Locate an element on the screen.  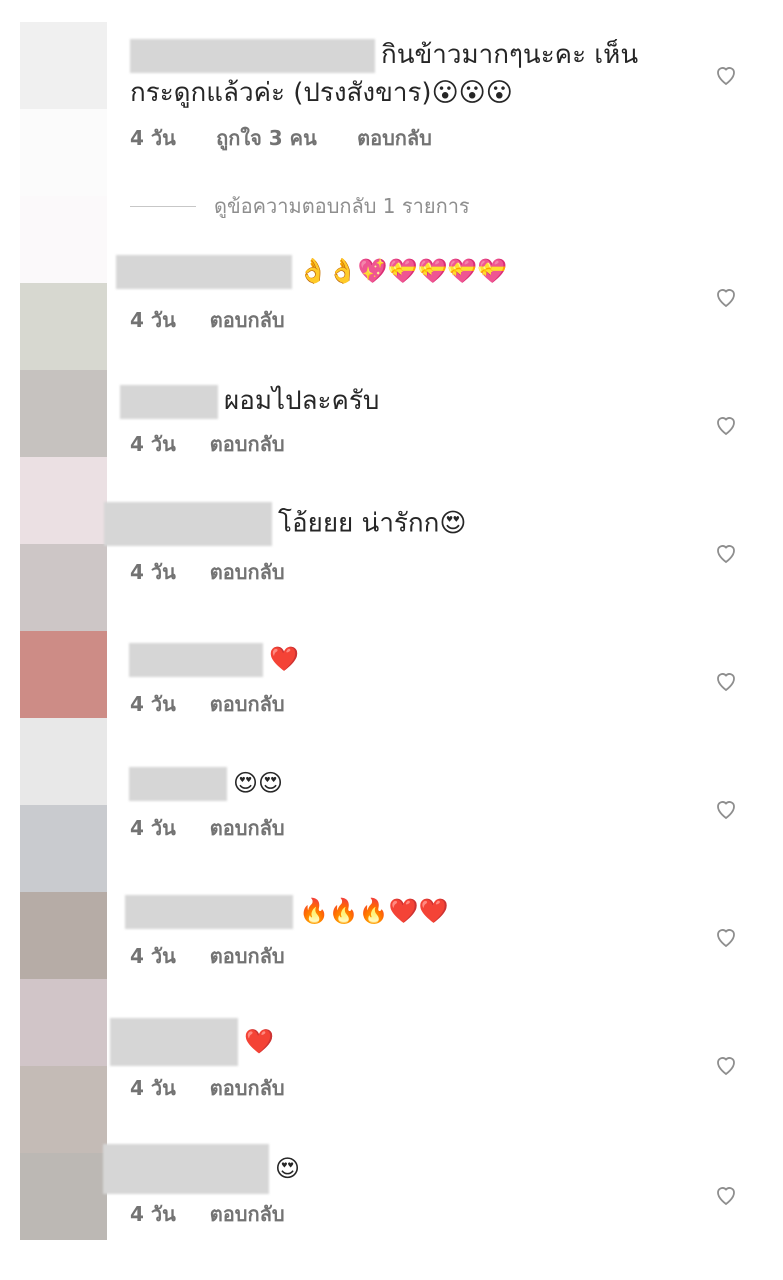
comment-body: ผอมไปละครับ is located at coordinates (302, 401).